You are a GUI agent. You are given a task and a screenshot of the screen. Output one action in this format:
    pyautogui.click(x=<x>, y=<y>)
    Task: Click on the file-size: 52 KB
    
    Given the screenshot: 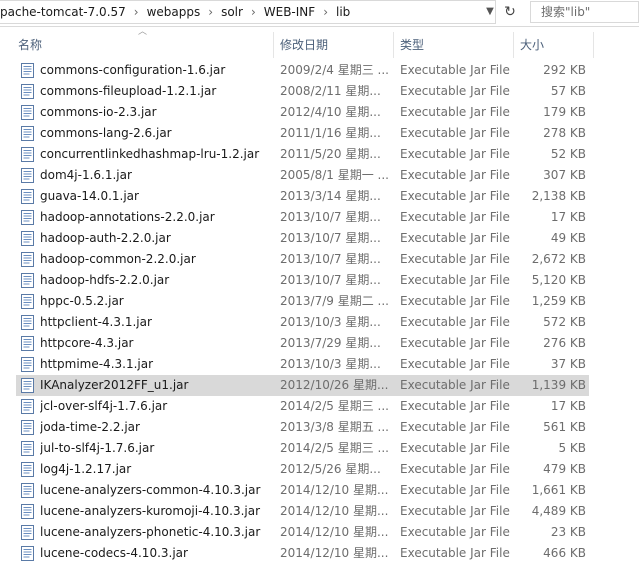 What is the action you would take?
    pyautogui.click(x=568, y=154)
    